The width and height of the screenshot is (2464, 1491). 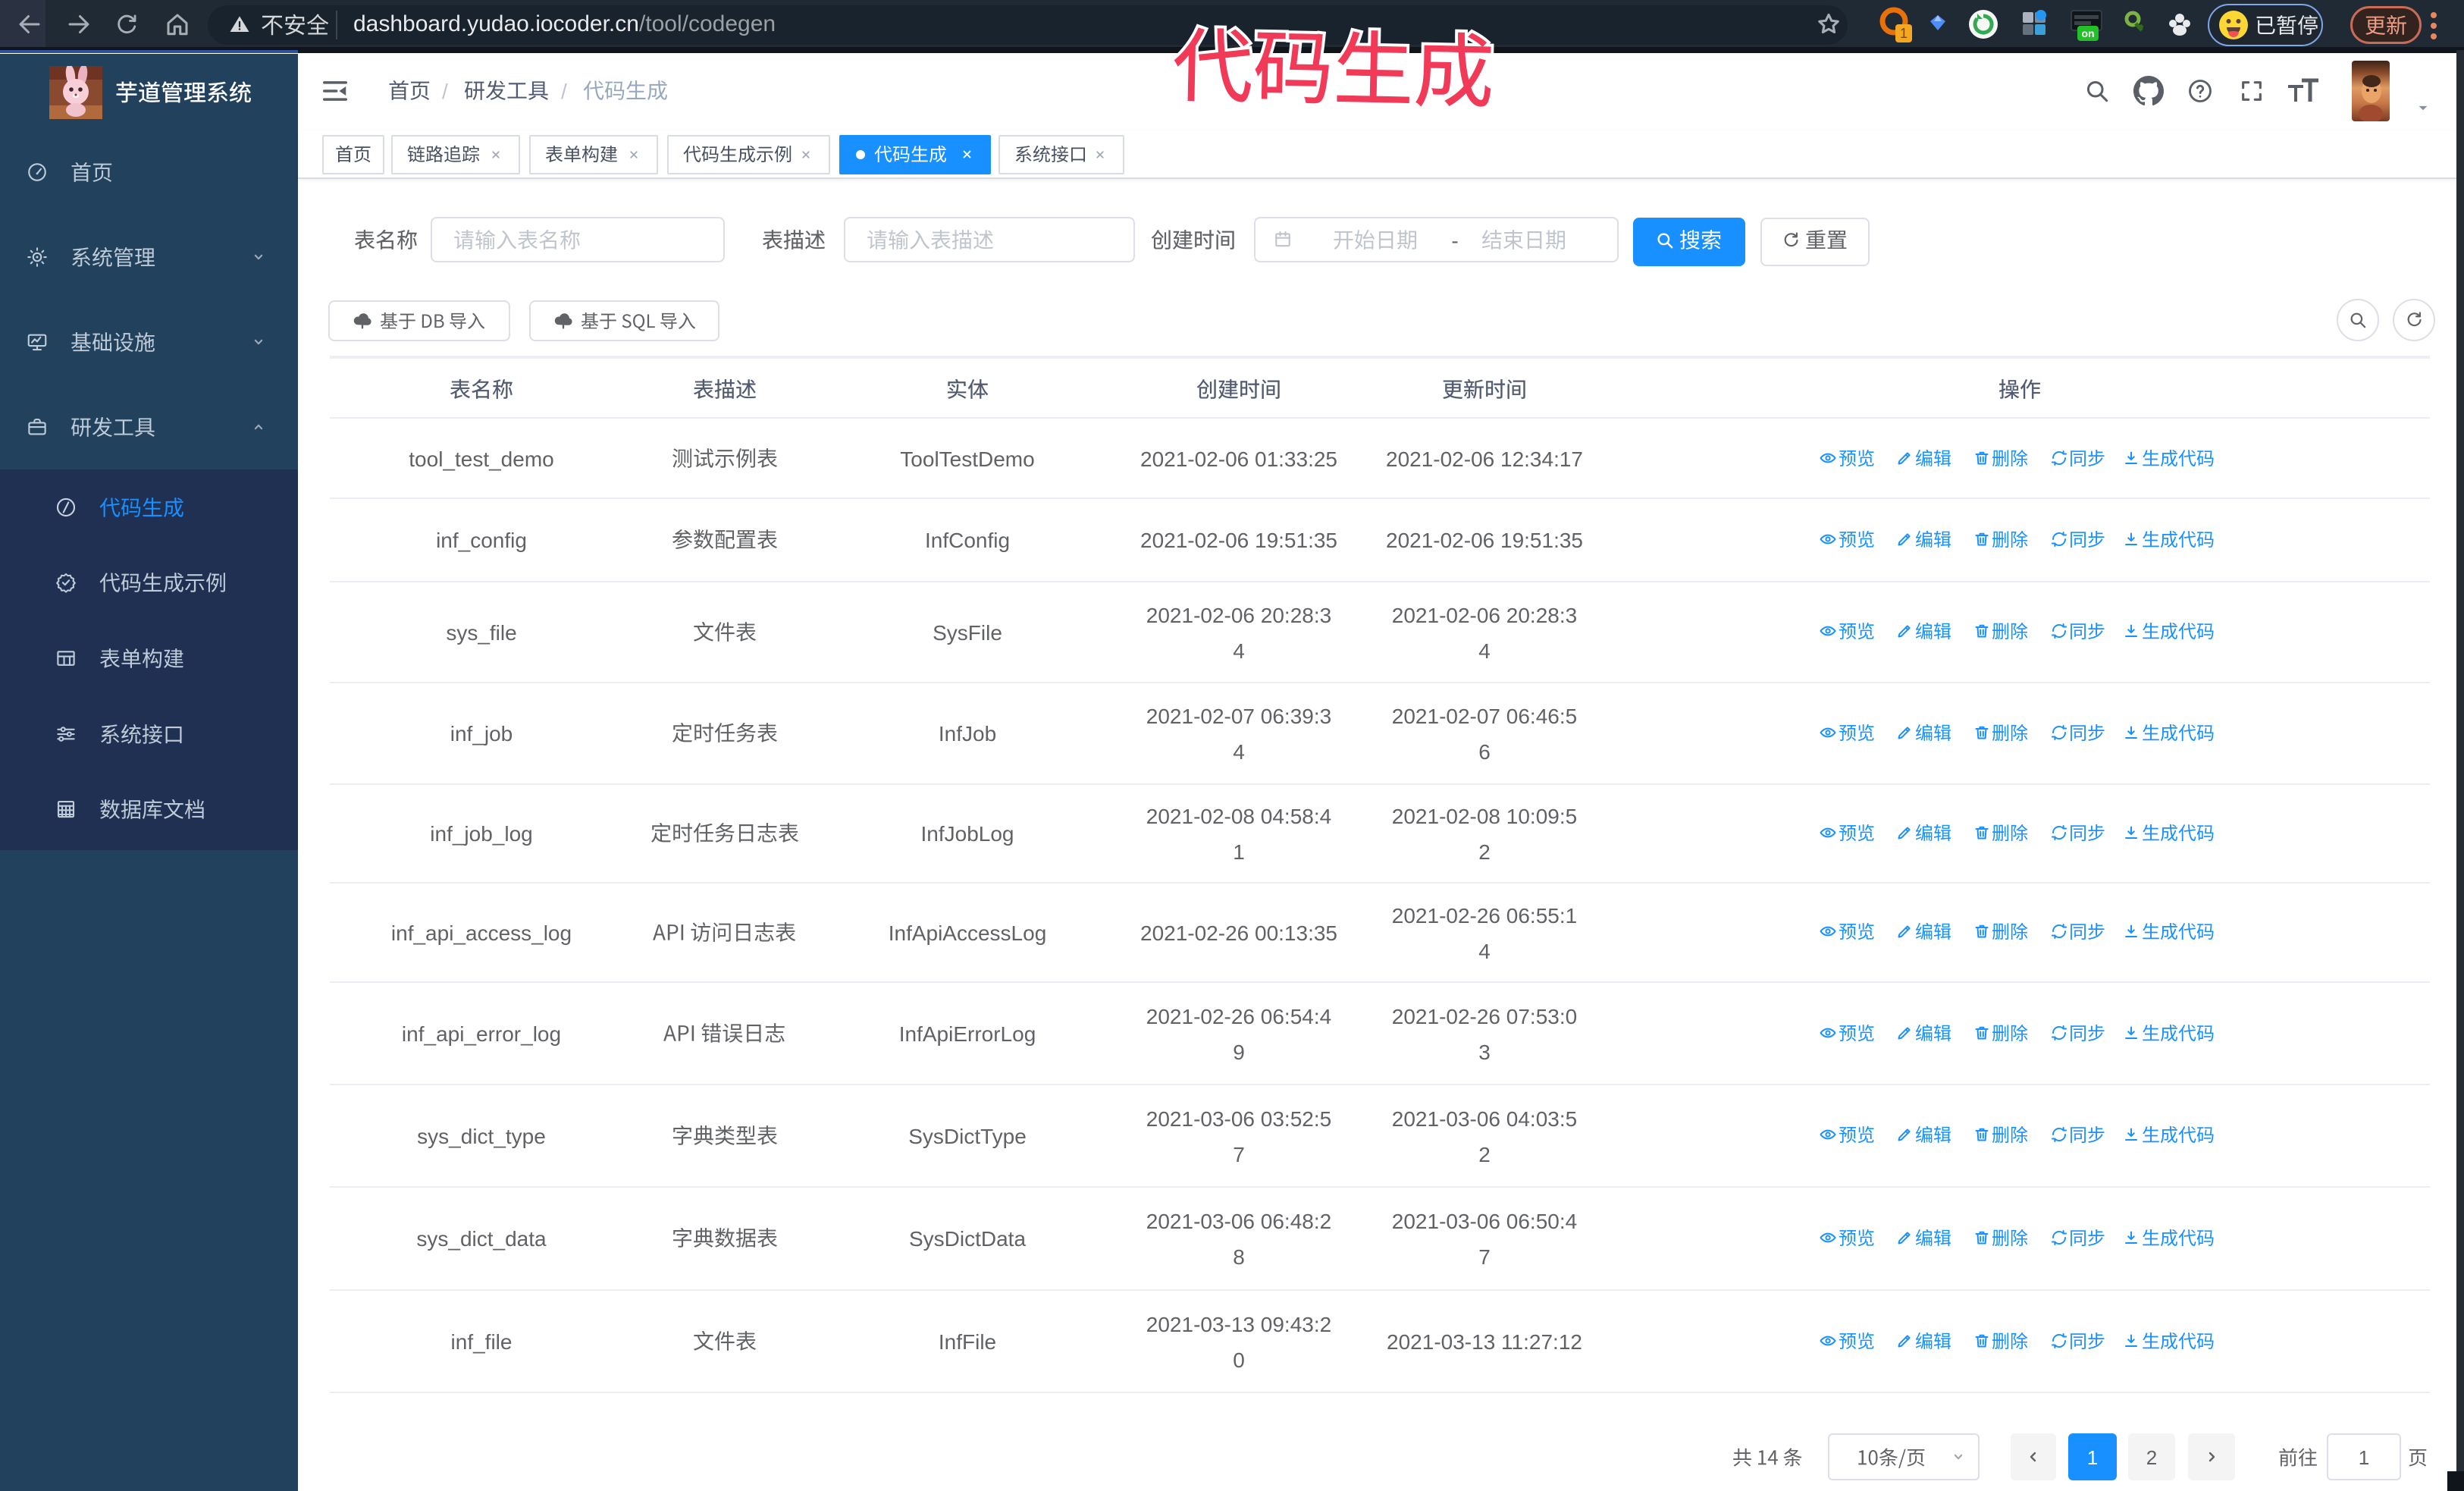 I want to click on svg-text: 1, so click(x=1904, y=33).